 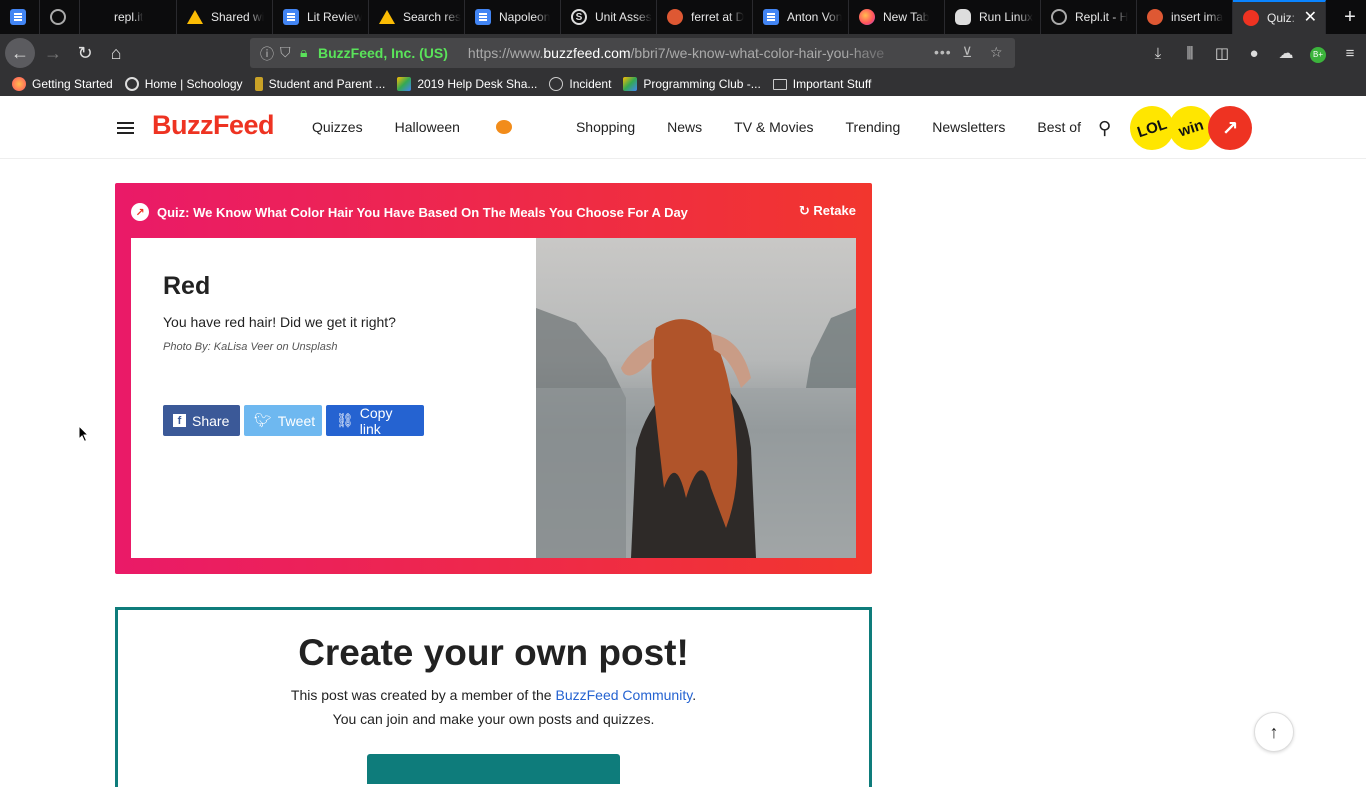 I want to click on bookmark-folder-important: Important Stuff, so click(x=822, y=84).